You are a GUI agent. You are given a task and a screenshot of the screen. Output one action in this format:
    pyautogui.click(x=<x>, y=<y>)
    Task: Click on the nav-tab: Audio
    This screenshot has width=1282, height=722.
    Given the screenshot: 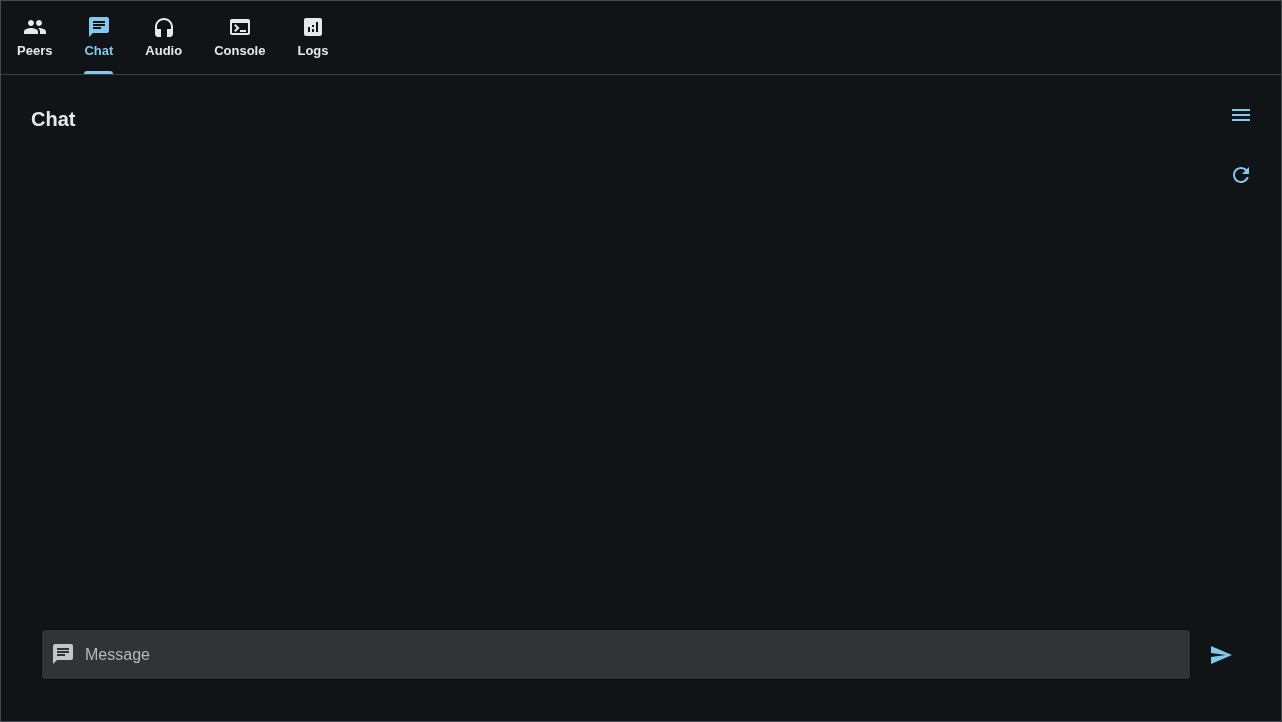 What is the action you would take?
    pyautogui.click(x=164, y=37)
    